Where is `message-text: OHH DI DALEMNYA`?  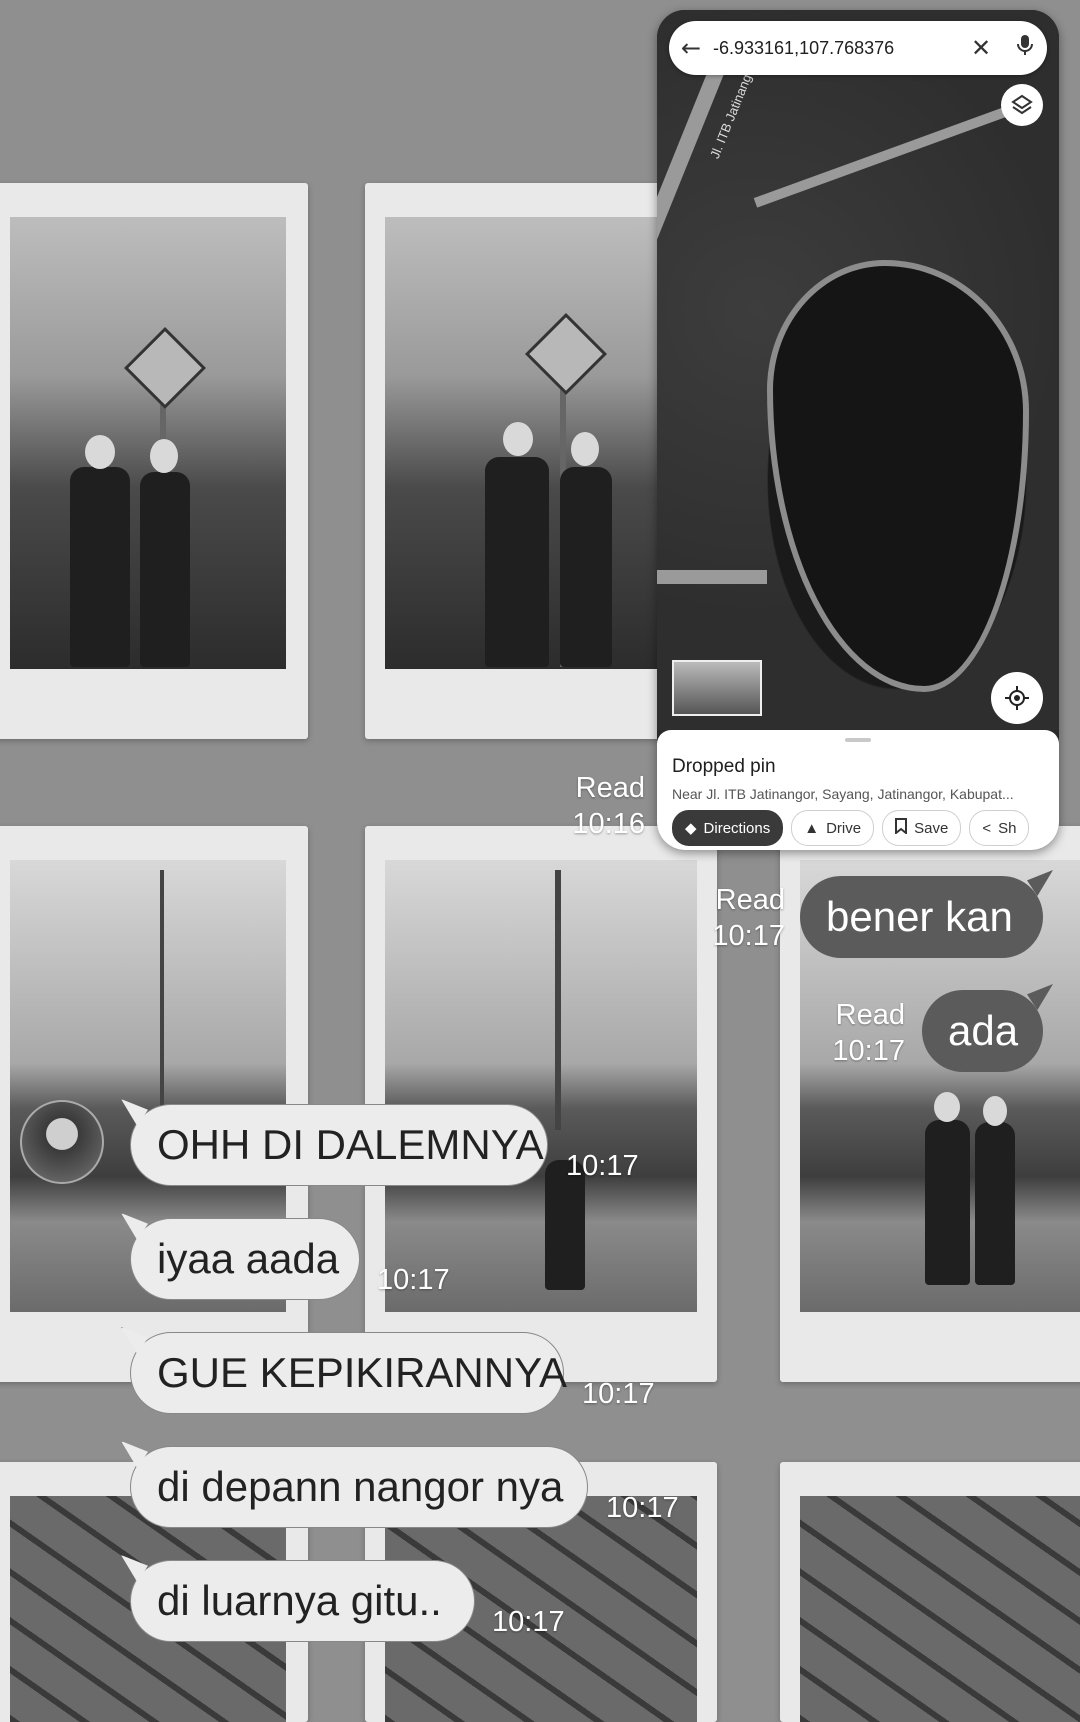 message-text: OHH DI DALEMNYA is located at coordinates (350, 1144).